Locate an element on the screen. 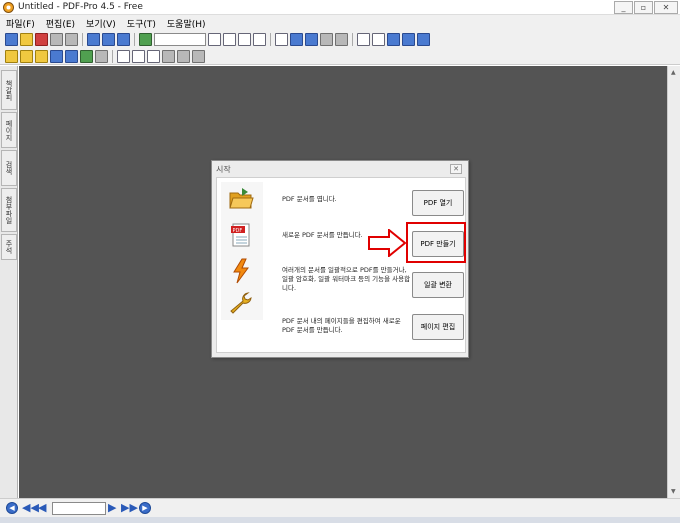 This screenshot has height=523, width=680. desc-edit-pages: PDF 문서 내의 페이지들을 편집하여 새로운 PDF 문서를 만듭니다. is located at coordinates (341, 325).